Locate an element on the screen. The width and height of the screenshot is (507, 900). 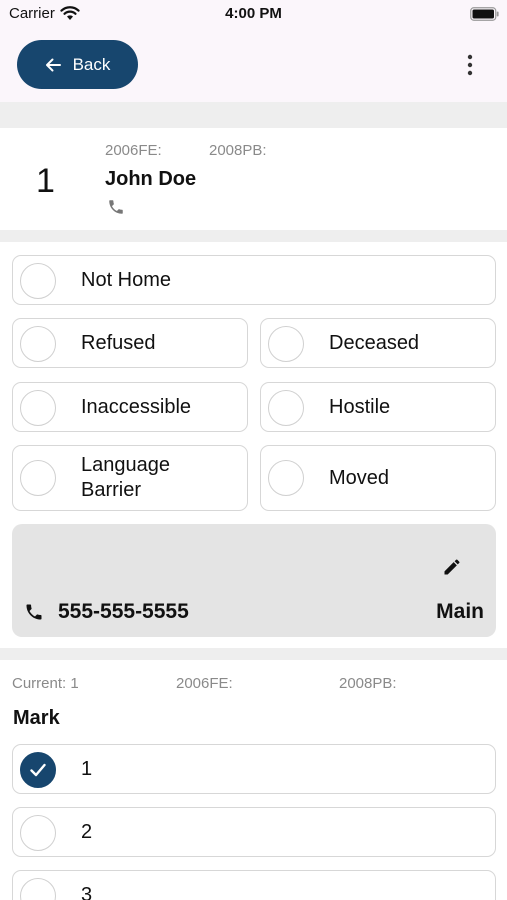
option-language-barrier: Language Barrier is located at coordinates (130, 478).